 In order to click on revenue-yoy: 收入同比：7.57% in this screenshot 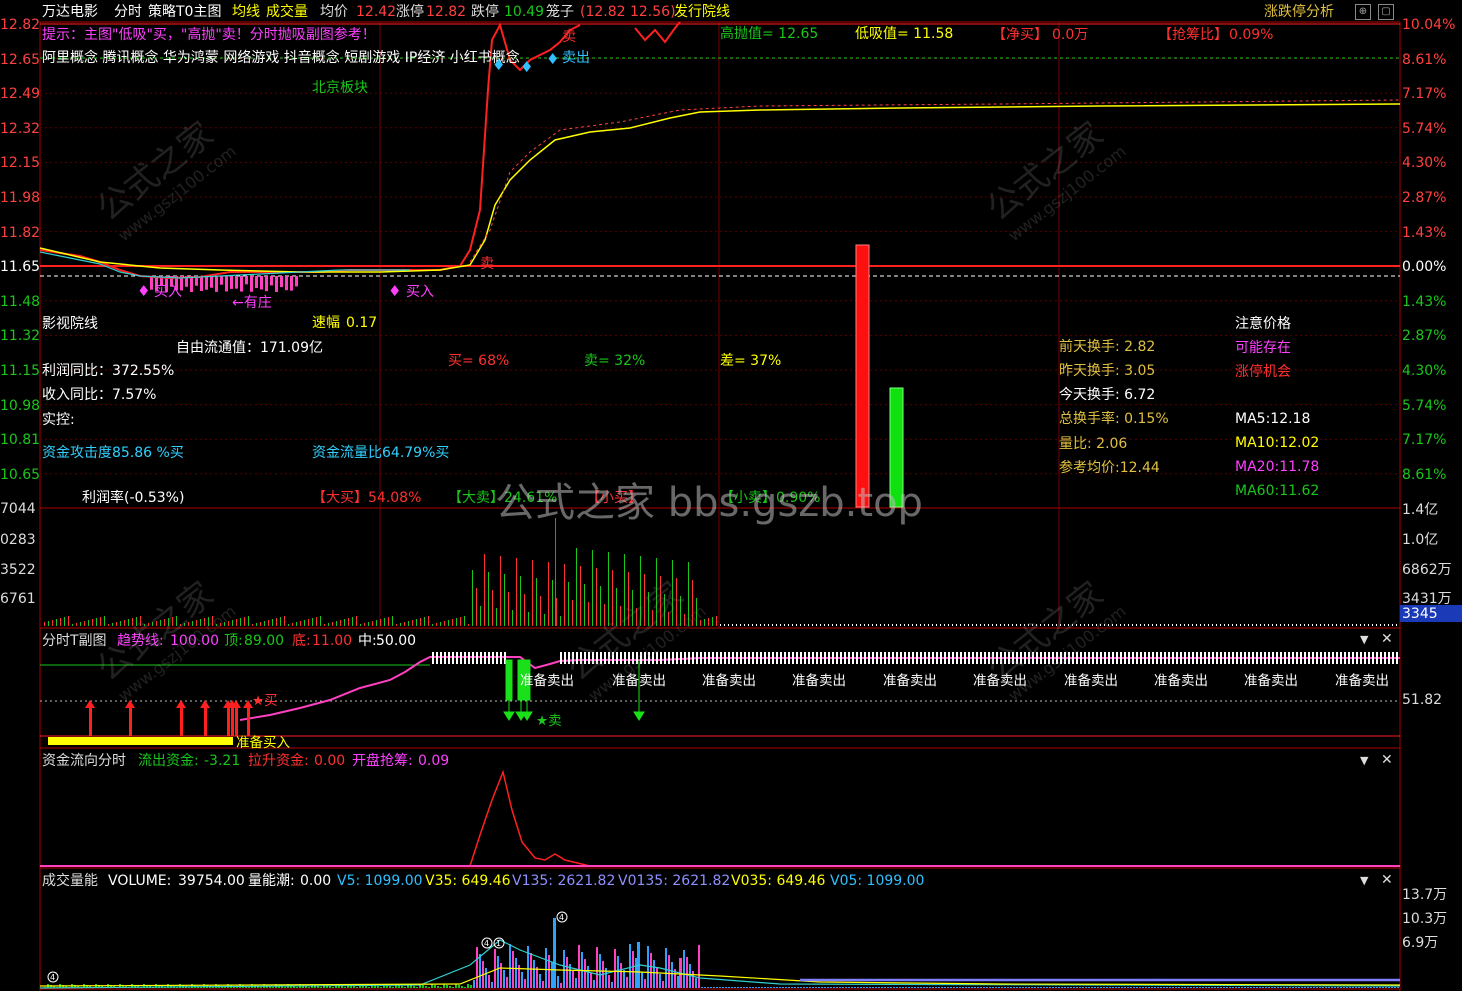, I will do `click(99, 395)`.